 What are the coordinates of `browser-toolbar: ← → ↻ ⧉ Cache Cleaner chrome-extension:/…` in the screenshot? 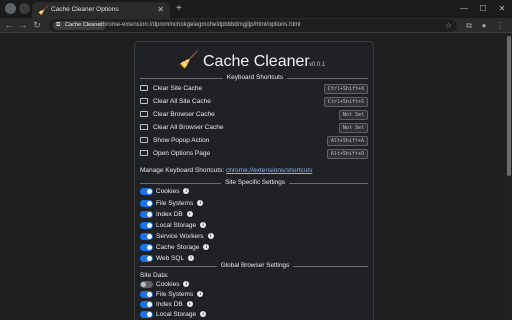 It's located at (256, 25).